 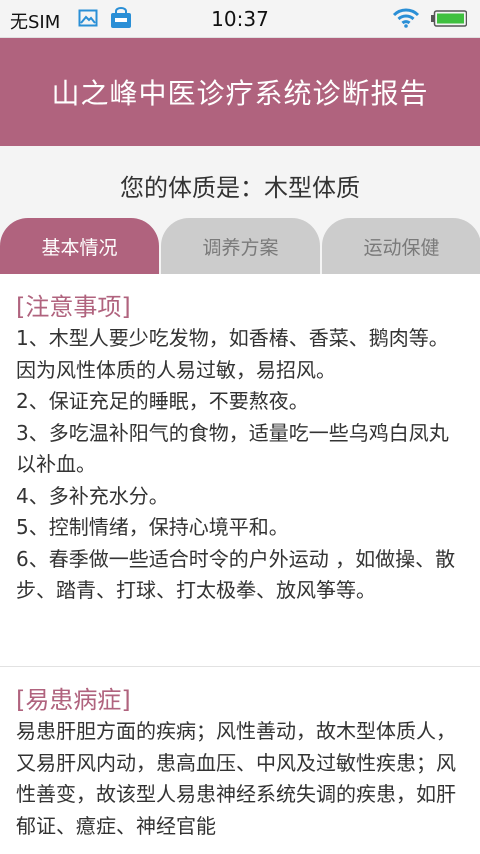 What do you see at coordinates (406, 18) in the screenshot?
I see `wifi-icon` at bounding box center [406, 18].